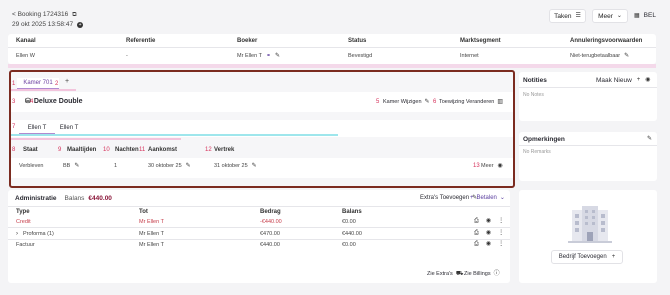  Describe the element at coordinates (448, 198) in the screenshot. I see `extras-toevoegen-button: Extra's Toevoegen ✎` at that location.